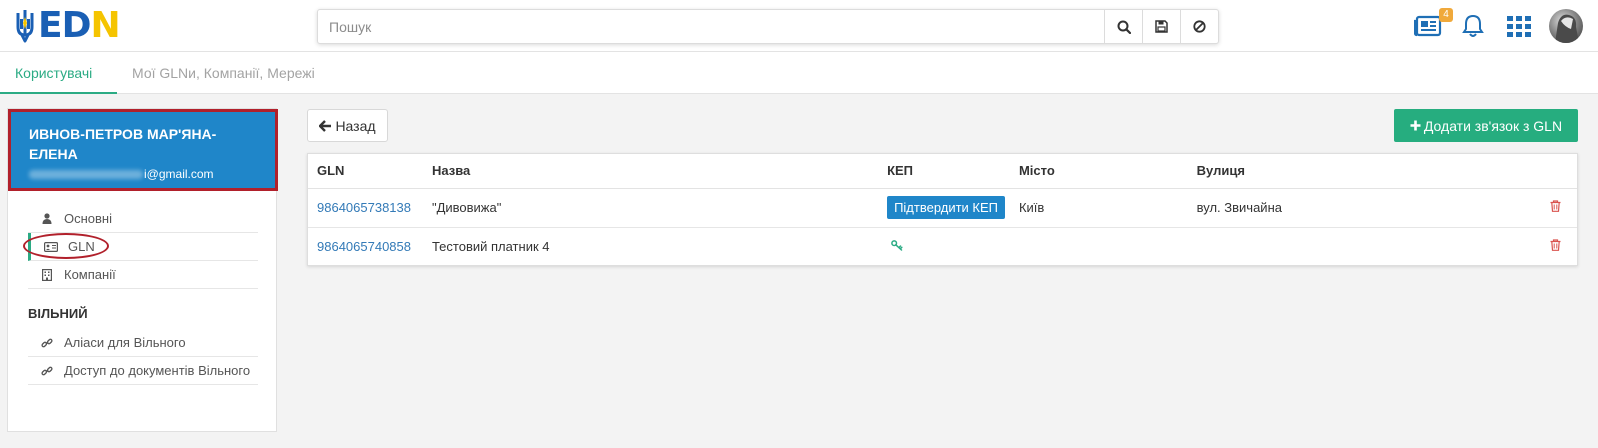  Describe the element at coordinates (711, 26) in the screenshot. I see `search-input` at that location.